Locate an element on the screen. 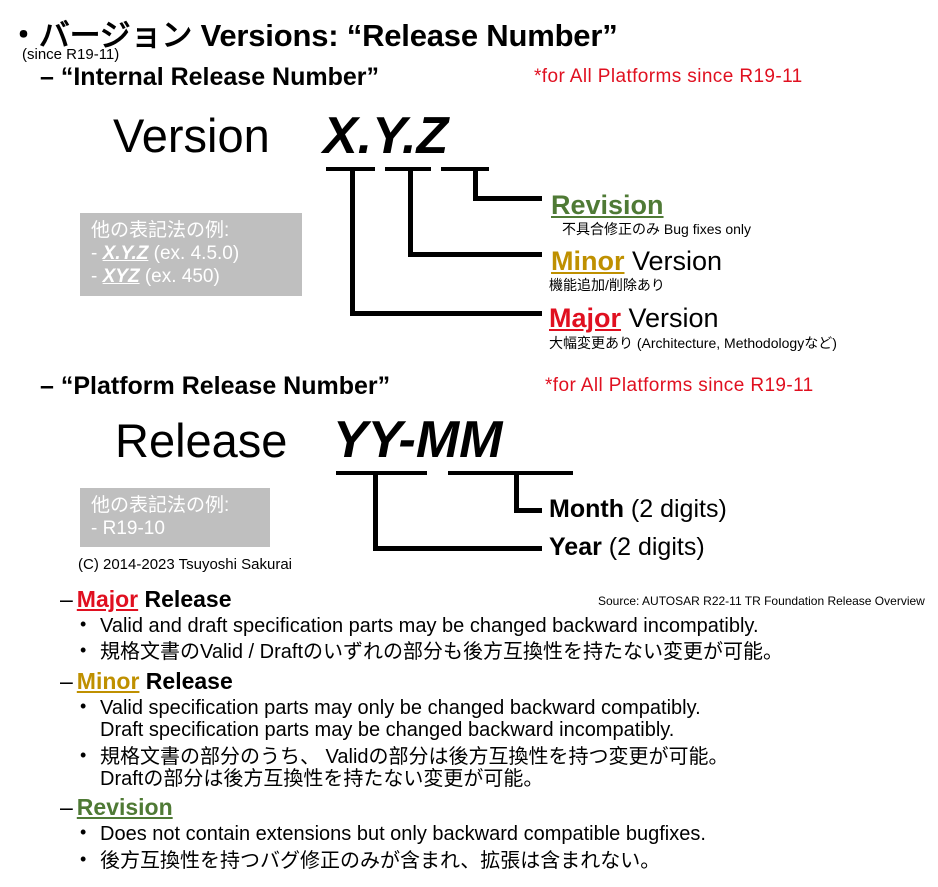  label-major-key: Major is located at coordinates (585, 318).